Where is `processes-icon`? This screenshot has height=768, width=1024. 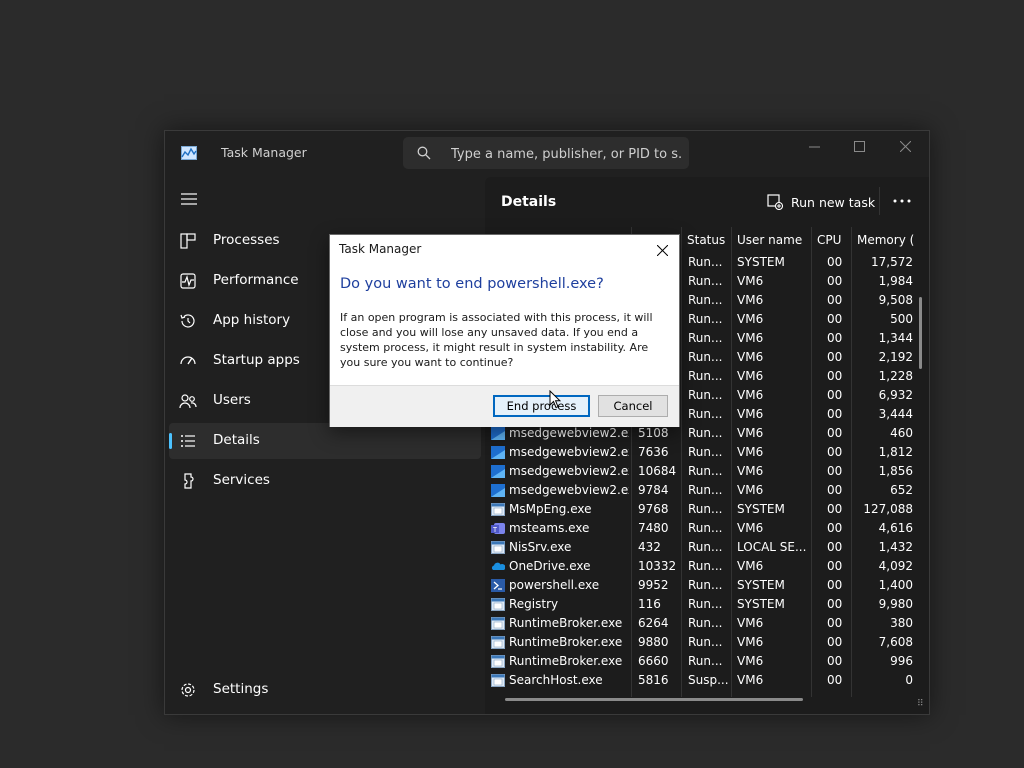
processes-icon is located at coordinates (188, 241).